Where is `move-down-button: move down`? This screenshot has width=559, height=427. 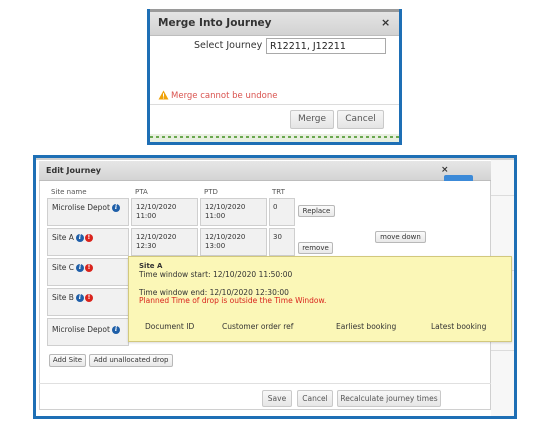 move-down-button: move down is located at coordinates (400, 237).